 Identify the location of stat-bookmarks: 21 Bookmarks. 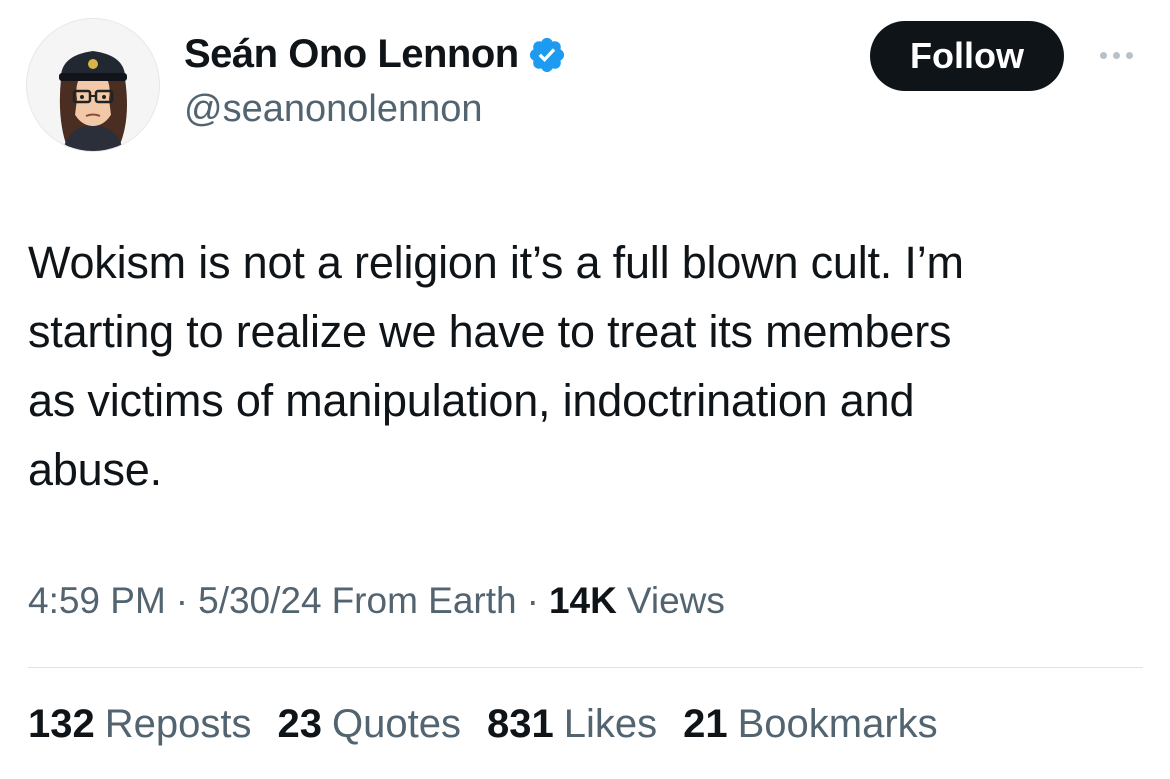
(810, 724).